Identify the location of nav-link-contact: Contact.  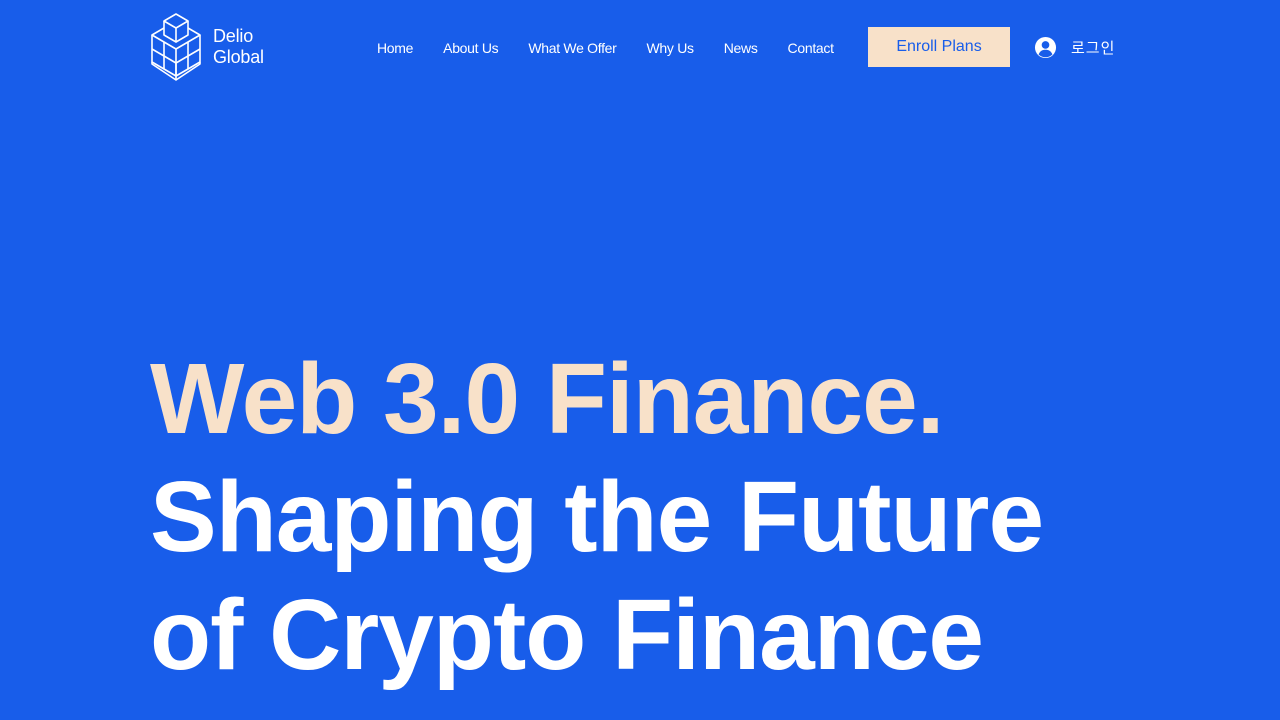
(811, 48).